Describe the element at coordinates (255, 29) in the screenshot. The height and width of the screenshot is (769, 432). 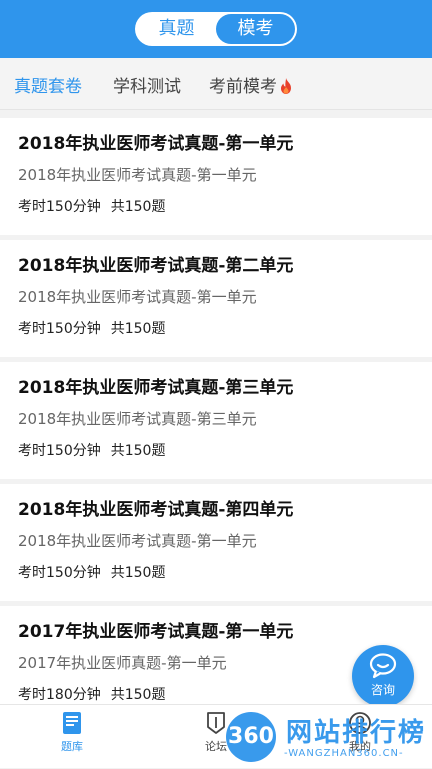
I see `segment-mock-exam: 模考` at that location.